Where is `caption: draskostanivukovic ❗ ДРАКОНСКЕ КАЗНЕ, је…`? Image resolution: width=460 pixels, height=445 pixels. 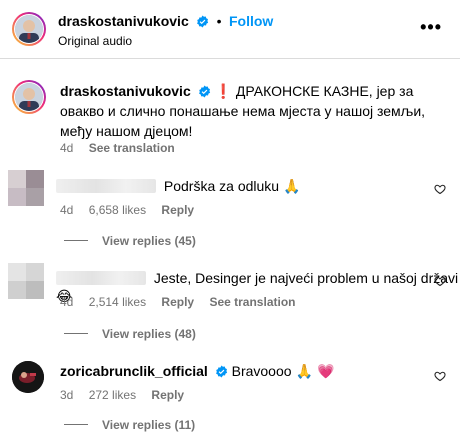
caption: draskostanivukovic ❗ ДРАКОНСКЕ КАЗНЕ, је… is located at coordinates (252, 111).